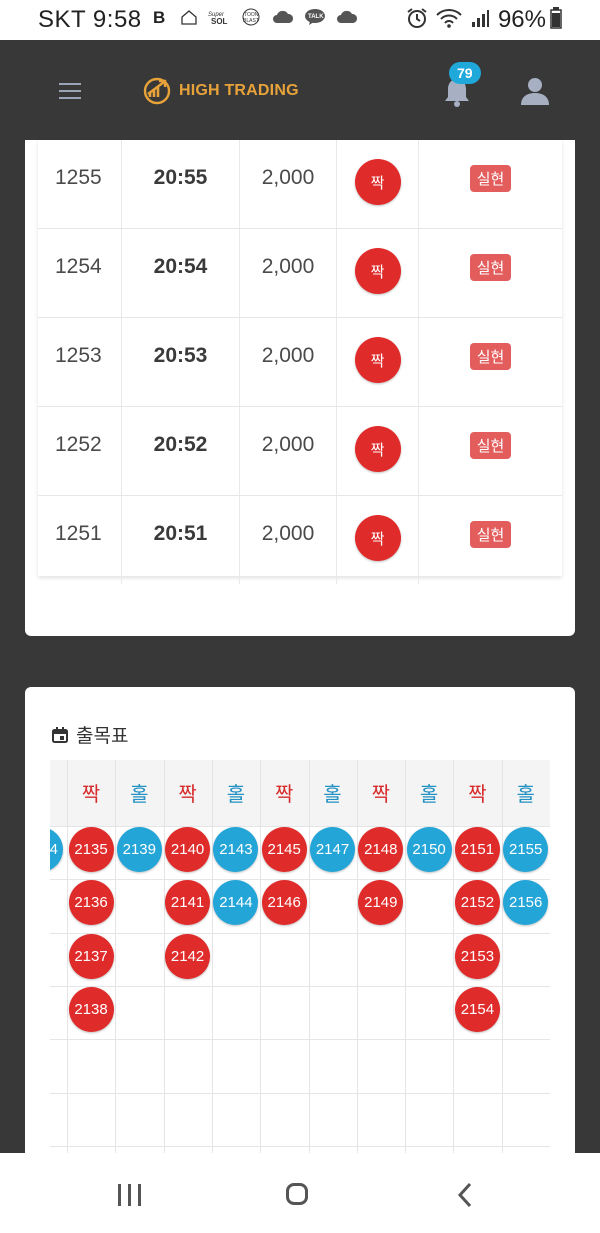 This screenshot has height=1233, width=600. I want to click on status-bar: SKT 9:58 B Super SOL TOON BLAST TALK 96%, so click(300, 20).